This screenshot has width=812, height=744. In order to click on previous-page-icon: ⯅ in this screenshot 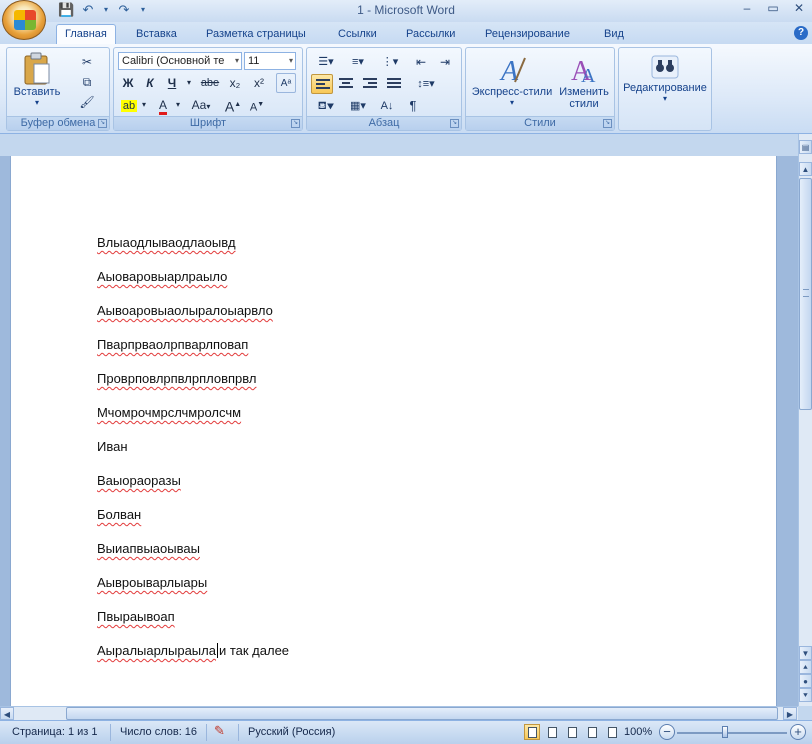, I will do `click(805, 667)`.